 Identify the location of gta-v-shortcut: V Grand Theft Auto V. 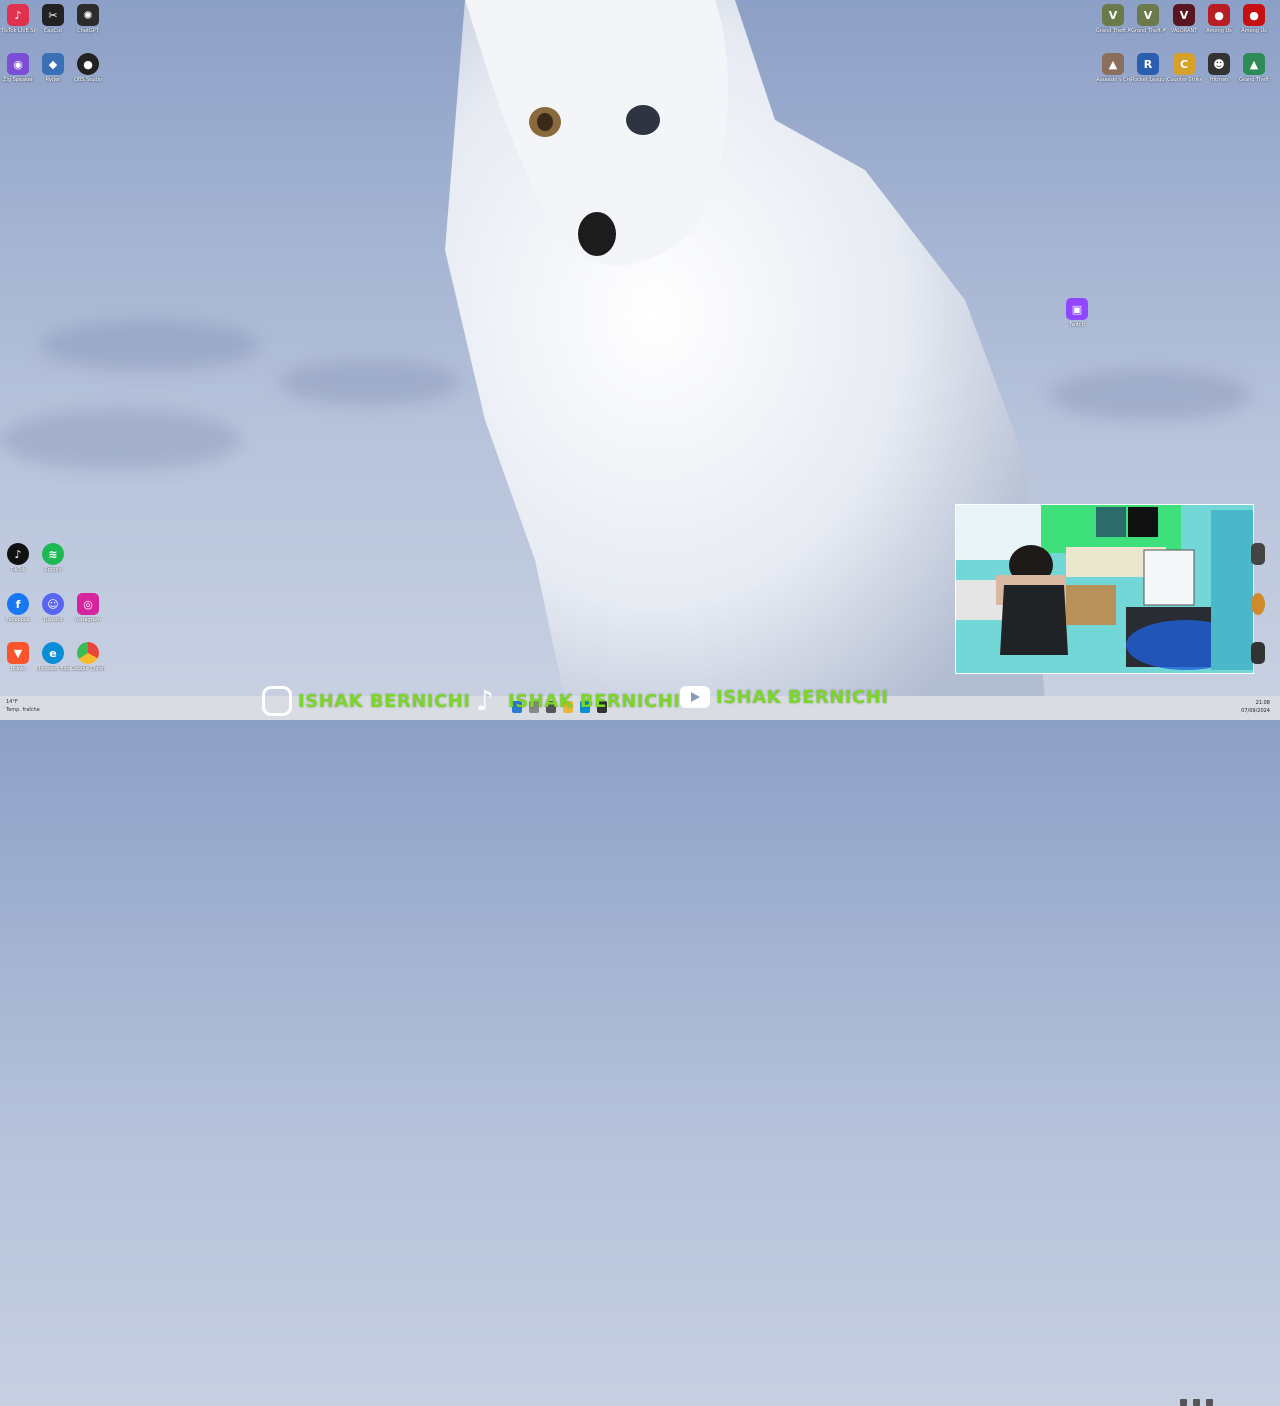
(1113, 19).